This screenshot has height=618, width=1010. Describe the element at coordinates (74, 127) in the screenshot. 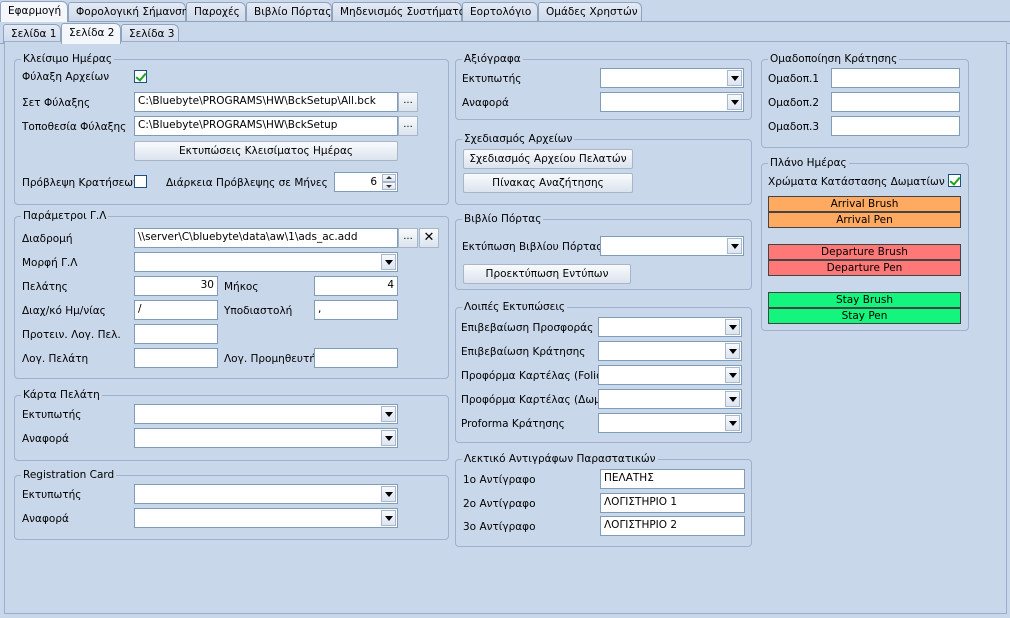

I see `backup-location-label: Τοποθεσία Φύλαξης` at that location.